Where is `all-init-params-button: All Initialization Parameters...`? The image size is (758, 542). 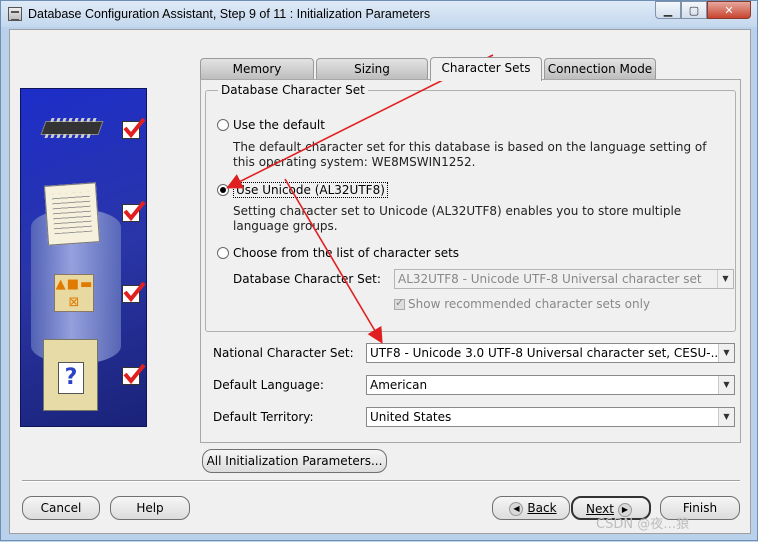
all-init-params-button: All Initialization Parameters... is located at coordinates (294, 461).